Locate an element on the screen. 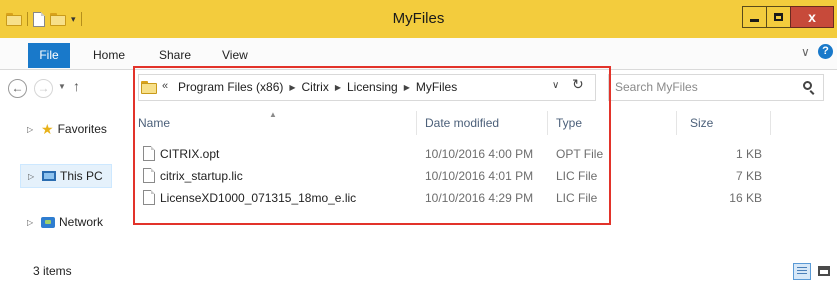  help-icon: ? is located at coordinates (825, 51).